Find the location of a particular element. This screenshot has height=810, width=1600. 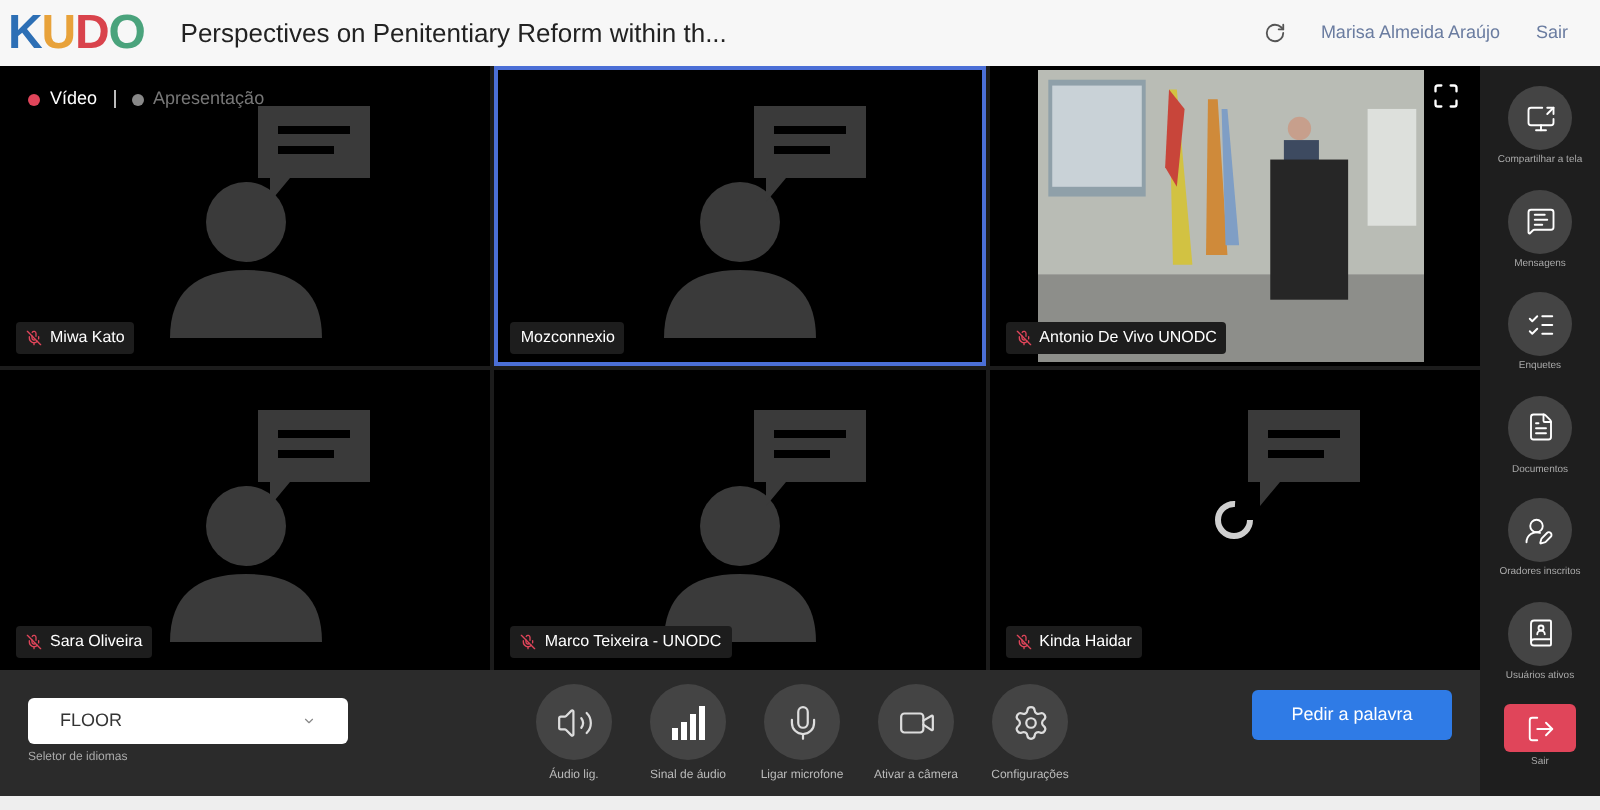

speaker-icon is located at coordinates (574, 722).